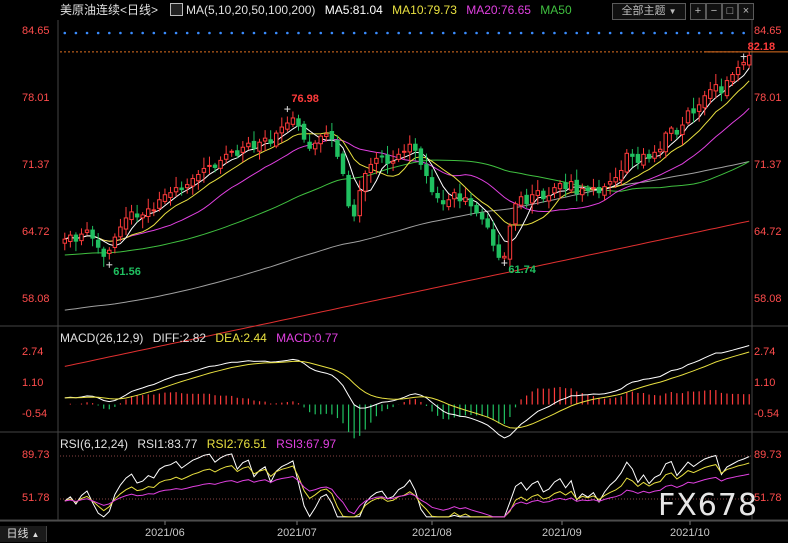 Image resolution: width=788 pixels, height=543 pixels. I want to click on annotation-label: 61.56, so click(127, 271).